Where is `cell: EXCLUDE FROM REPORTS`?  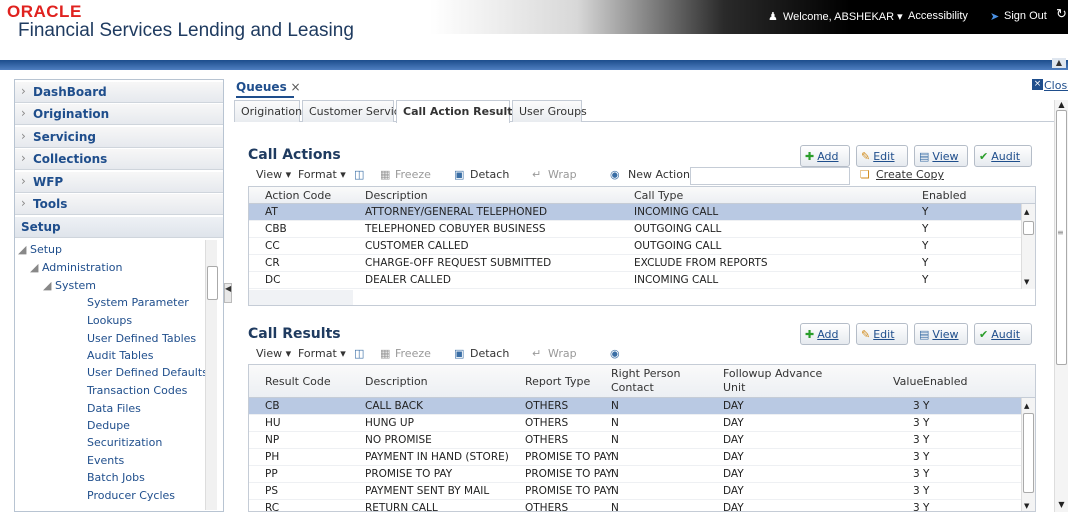 cell: EXCLUDE FROM REPORTS is located at coordinates (701, 263).